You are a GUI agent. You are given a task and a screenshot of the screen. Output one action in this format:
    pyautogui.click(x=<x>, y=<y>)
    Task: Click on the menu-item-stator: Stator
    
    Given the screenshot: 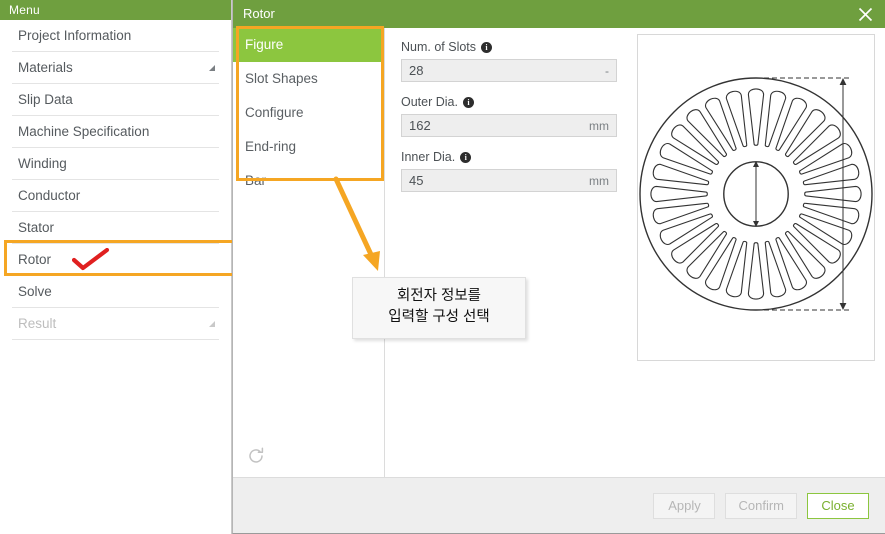 What is the action you would take?
    pyautogui.click(x=115, y=228)
    